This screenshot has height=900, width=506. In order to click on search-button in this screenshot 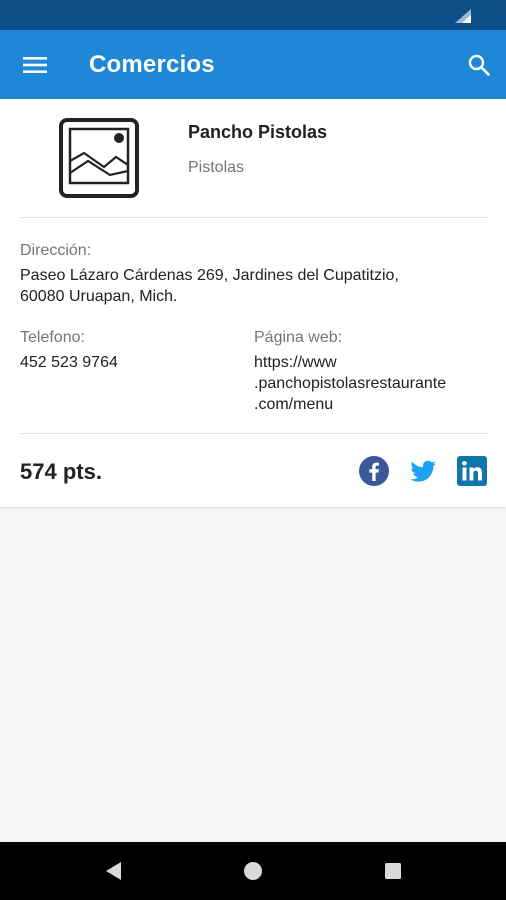, I will do `click(479, 65)`.